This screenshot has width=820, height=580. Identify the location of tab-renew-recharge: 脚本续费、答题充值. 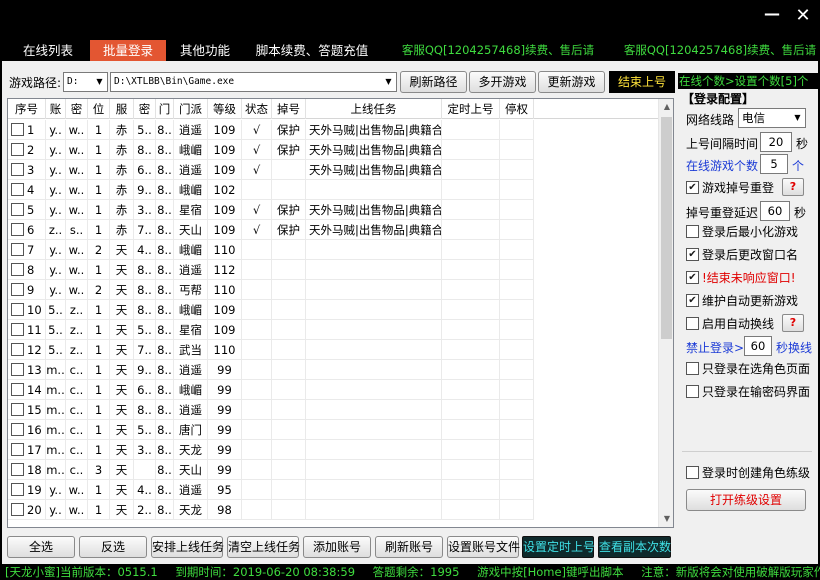
(312, 50).